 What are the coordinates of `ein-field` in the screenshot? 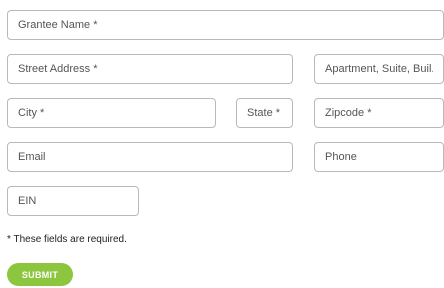 It's located at (73, 201).